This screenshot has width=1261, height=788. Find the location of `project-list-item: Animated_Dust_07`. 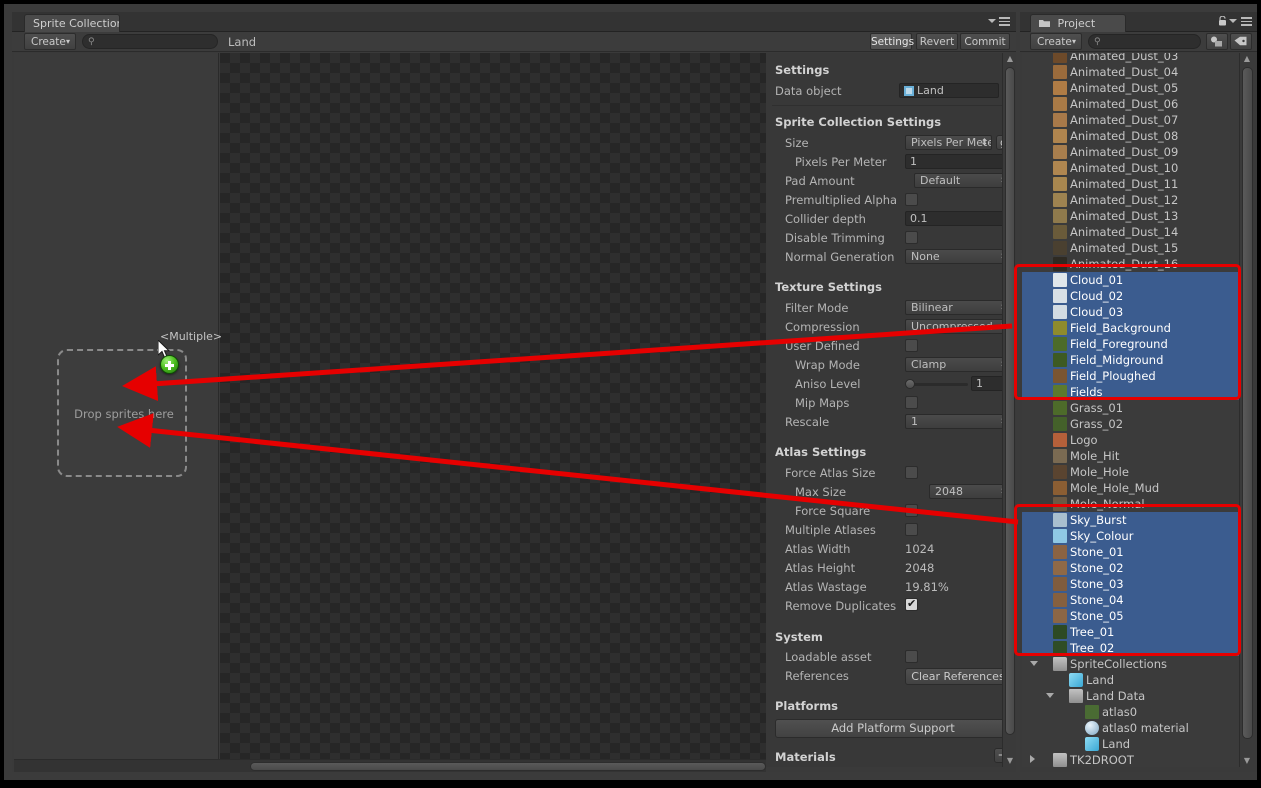

project-list-item: Animated_Dust_07 is located at coordinates (1130, 120).